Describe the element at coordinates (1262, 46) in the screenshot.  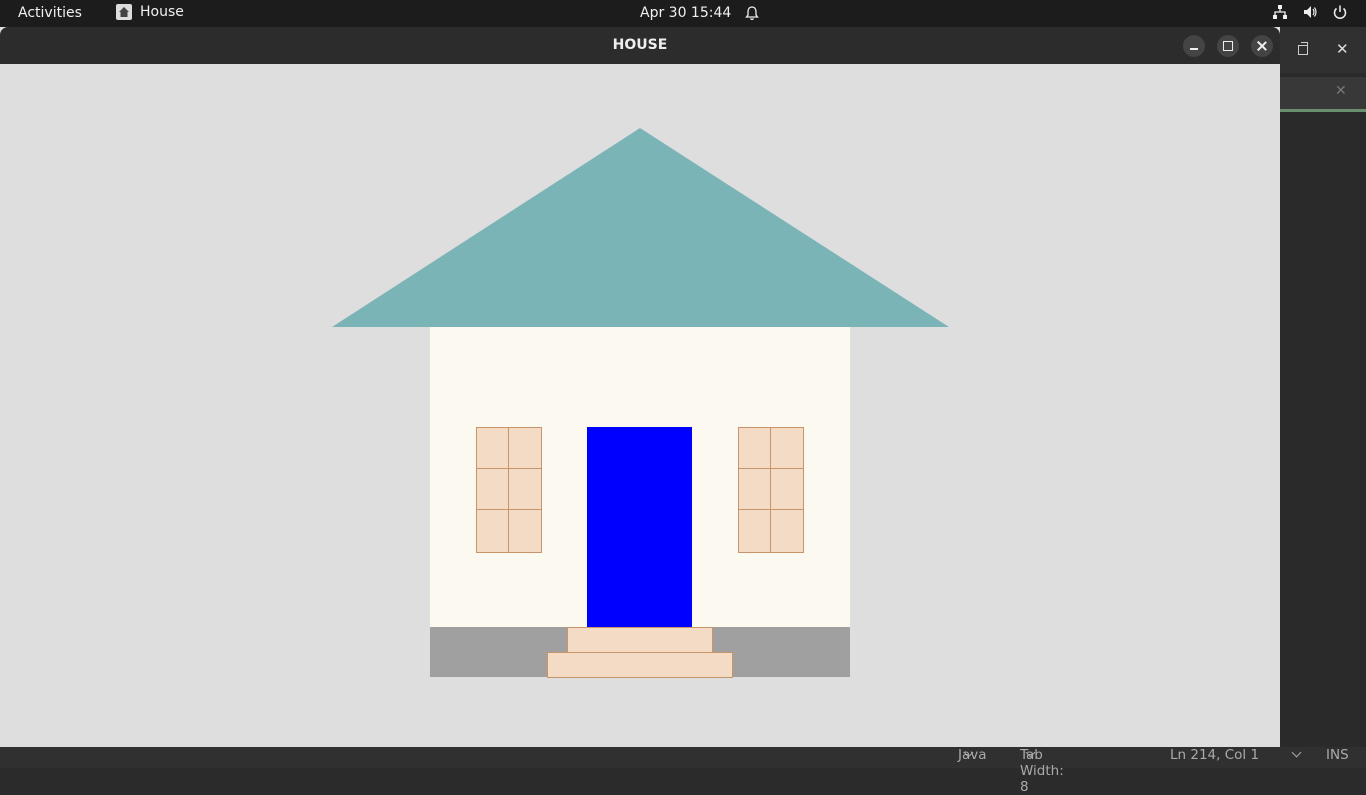
I see `close-button` at that location.